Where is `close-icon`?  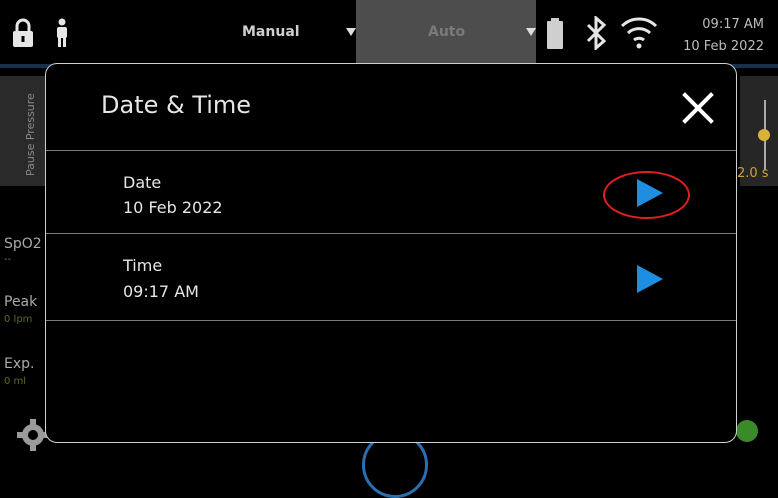
close-icon is located at coordinates (698, 108).